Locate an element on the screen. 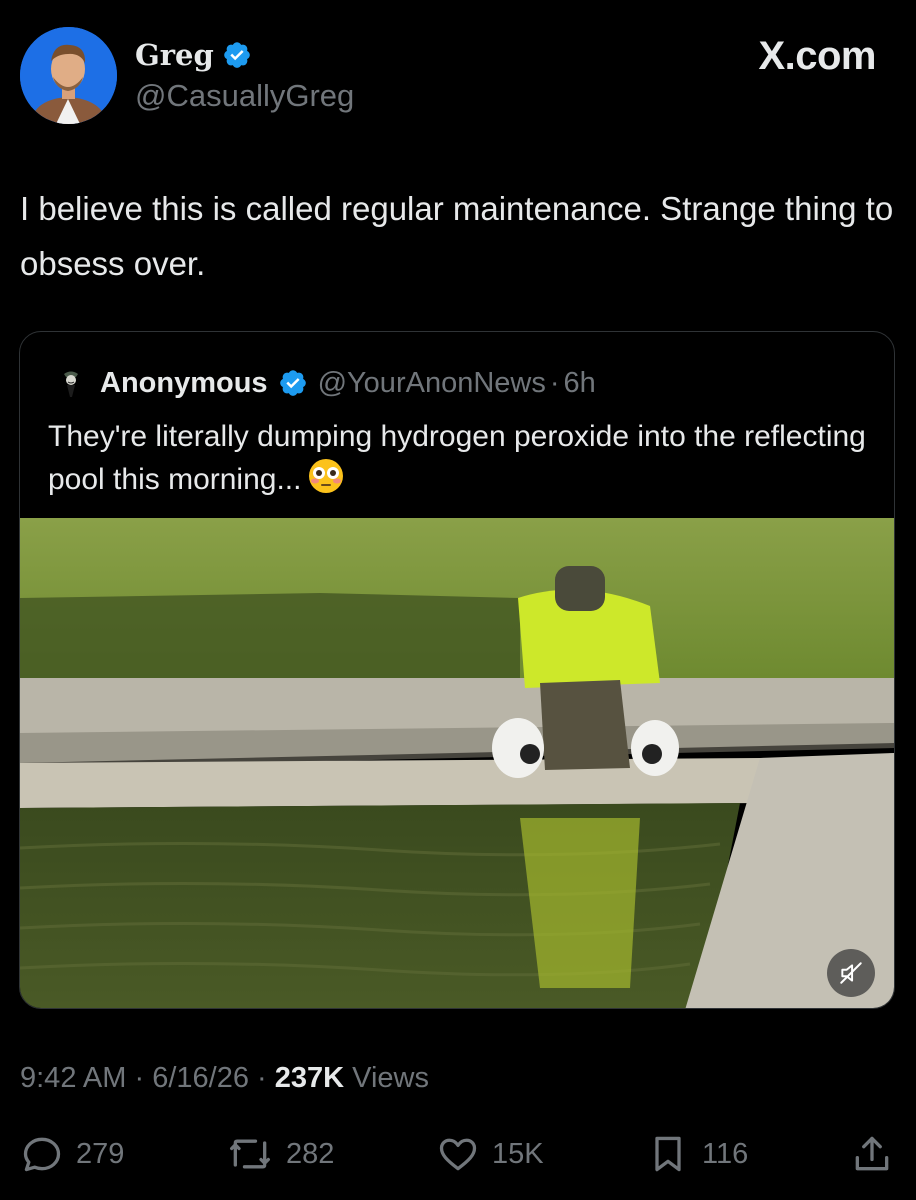 The height and width of the screenshot is (1200, 916). quoted-tweet-header: Anonymous @YourAnonNews · 6h is located at coordinates (324, 383).